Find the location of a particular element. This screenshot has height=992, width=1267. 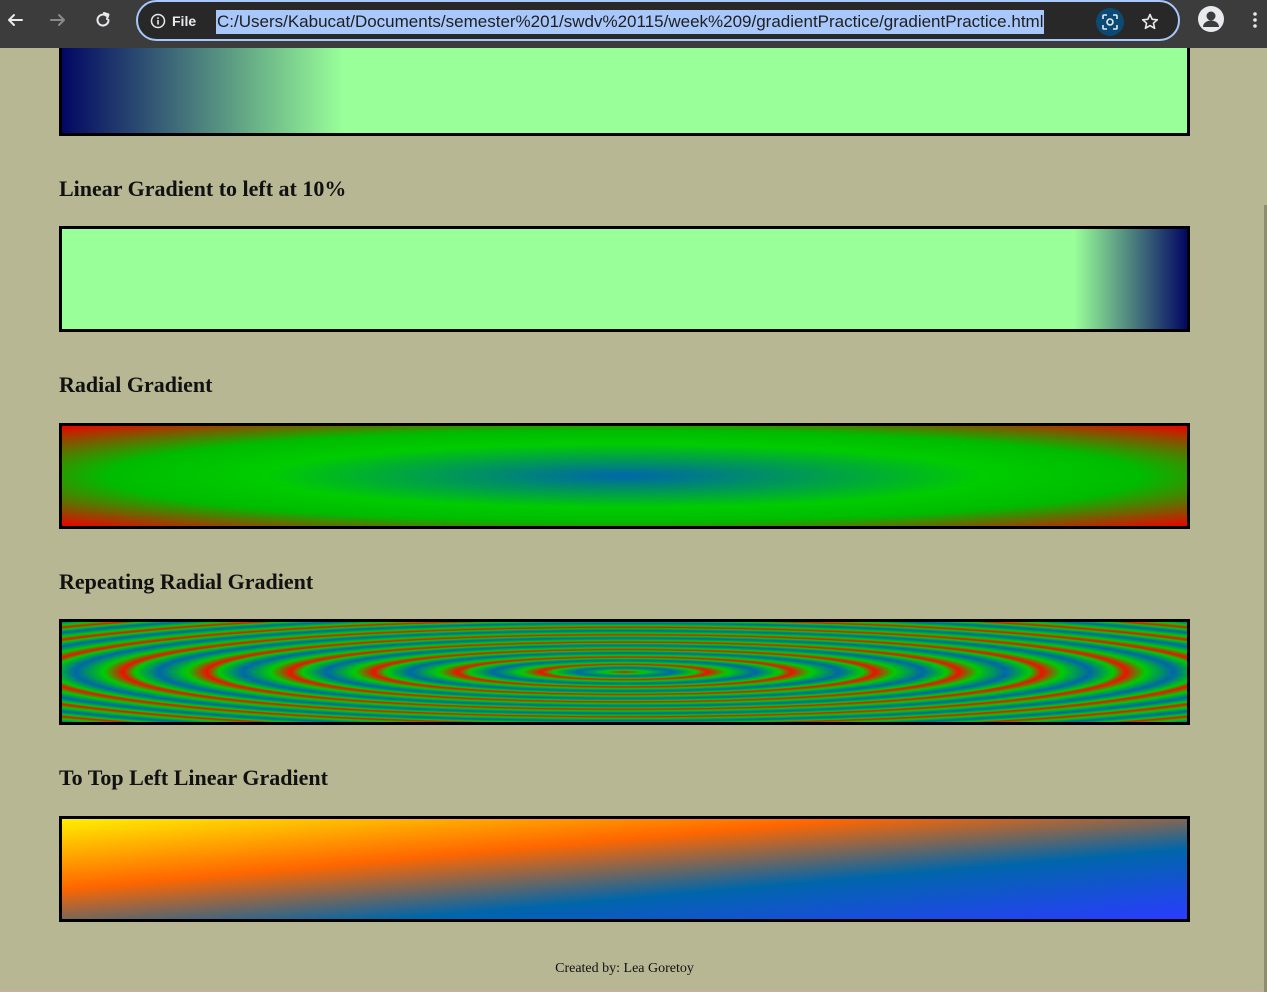

reload-button is located at coordinates (103, 20).